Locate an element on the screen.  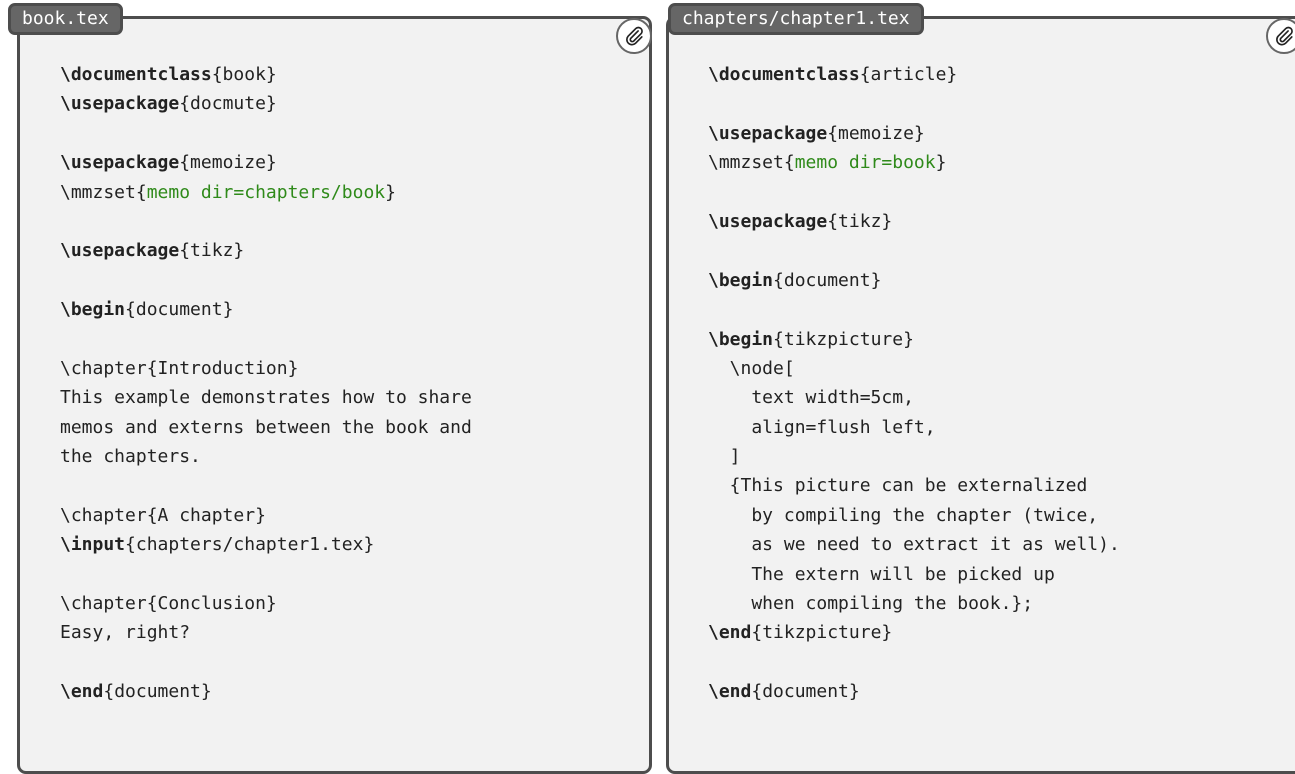
code-text: {book} is located at coordinates (244, 74).